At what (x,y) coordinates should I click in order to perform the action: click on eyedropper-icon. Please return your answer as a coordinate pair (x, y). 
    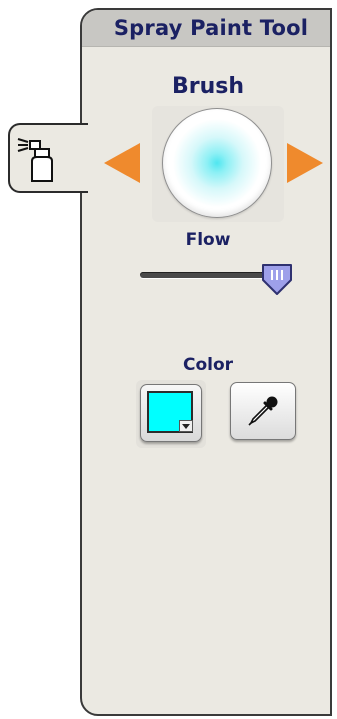
    Looking at the image, I should click on (263, 411).